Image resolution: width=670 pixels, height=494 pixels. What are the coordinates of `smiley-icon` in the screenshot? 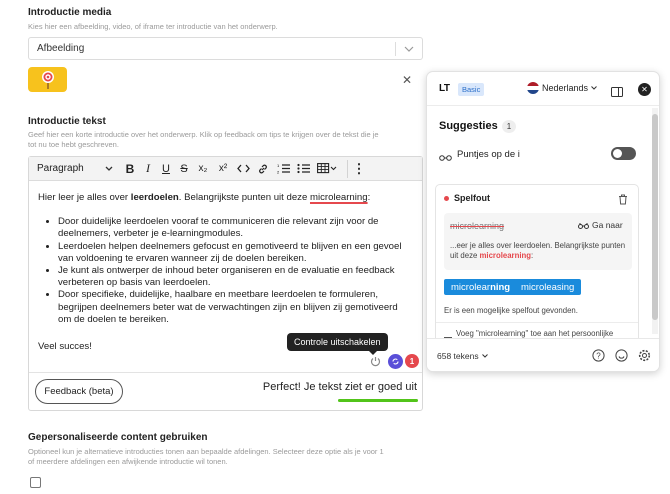 It's located at (621, 358).